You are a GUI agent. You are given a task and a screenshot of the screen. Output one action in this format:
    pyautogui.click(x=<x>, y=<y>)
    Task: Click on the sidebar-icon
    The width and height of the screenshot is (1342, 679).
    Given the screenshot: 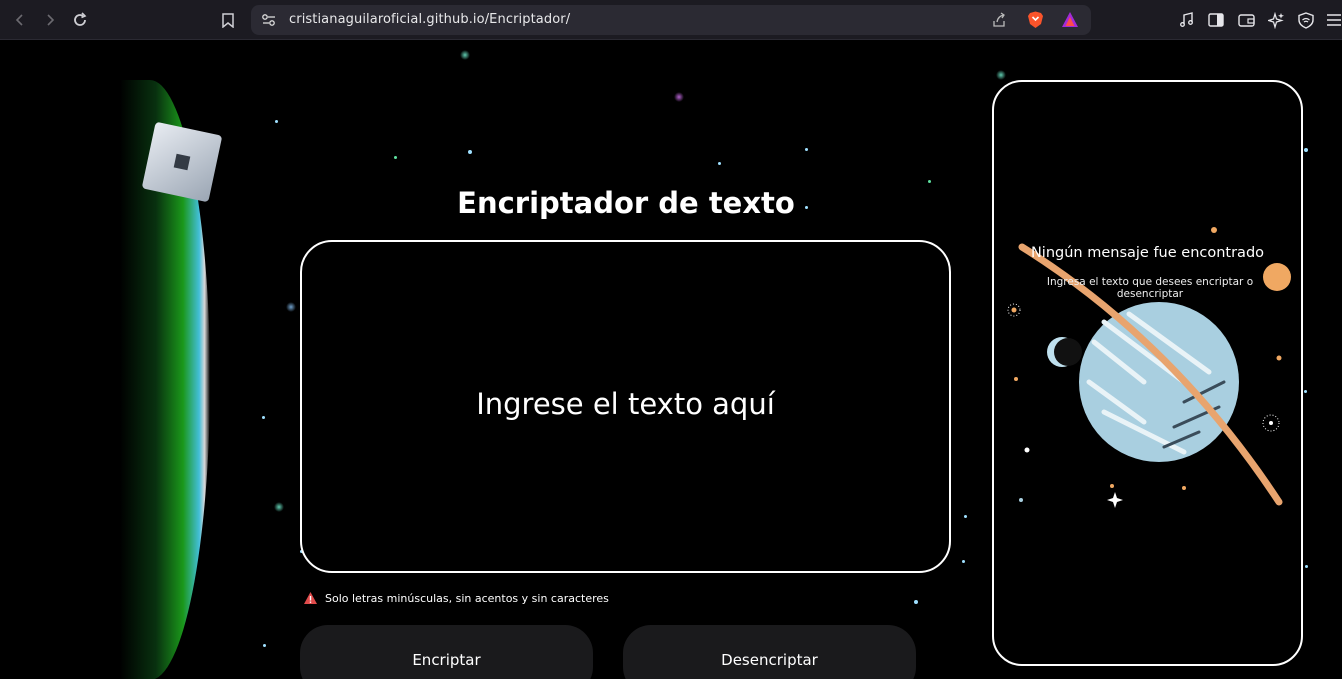 What is the action you would take?
    pyautogui.click(x=1216, y=20)
    